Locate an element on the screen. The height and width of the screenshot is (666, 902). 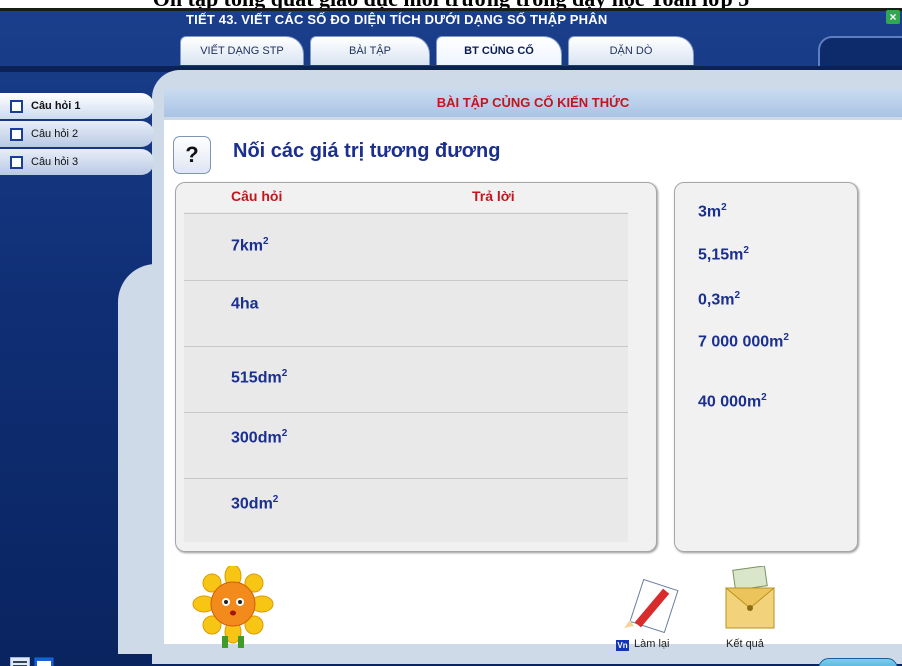
sidebar-item-cau-hoi-1: Câu hỏi 1 is located at coordinates (77, 106).